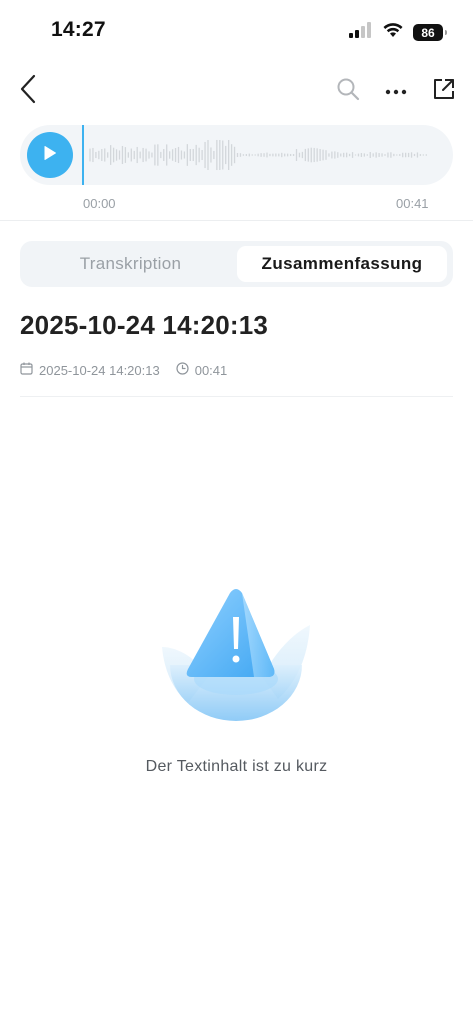  I want to click on battery-indicator: 86, so click(430, 32).